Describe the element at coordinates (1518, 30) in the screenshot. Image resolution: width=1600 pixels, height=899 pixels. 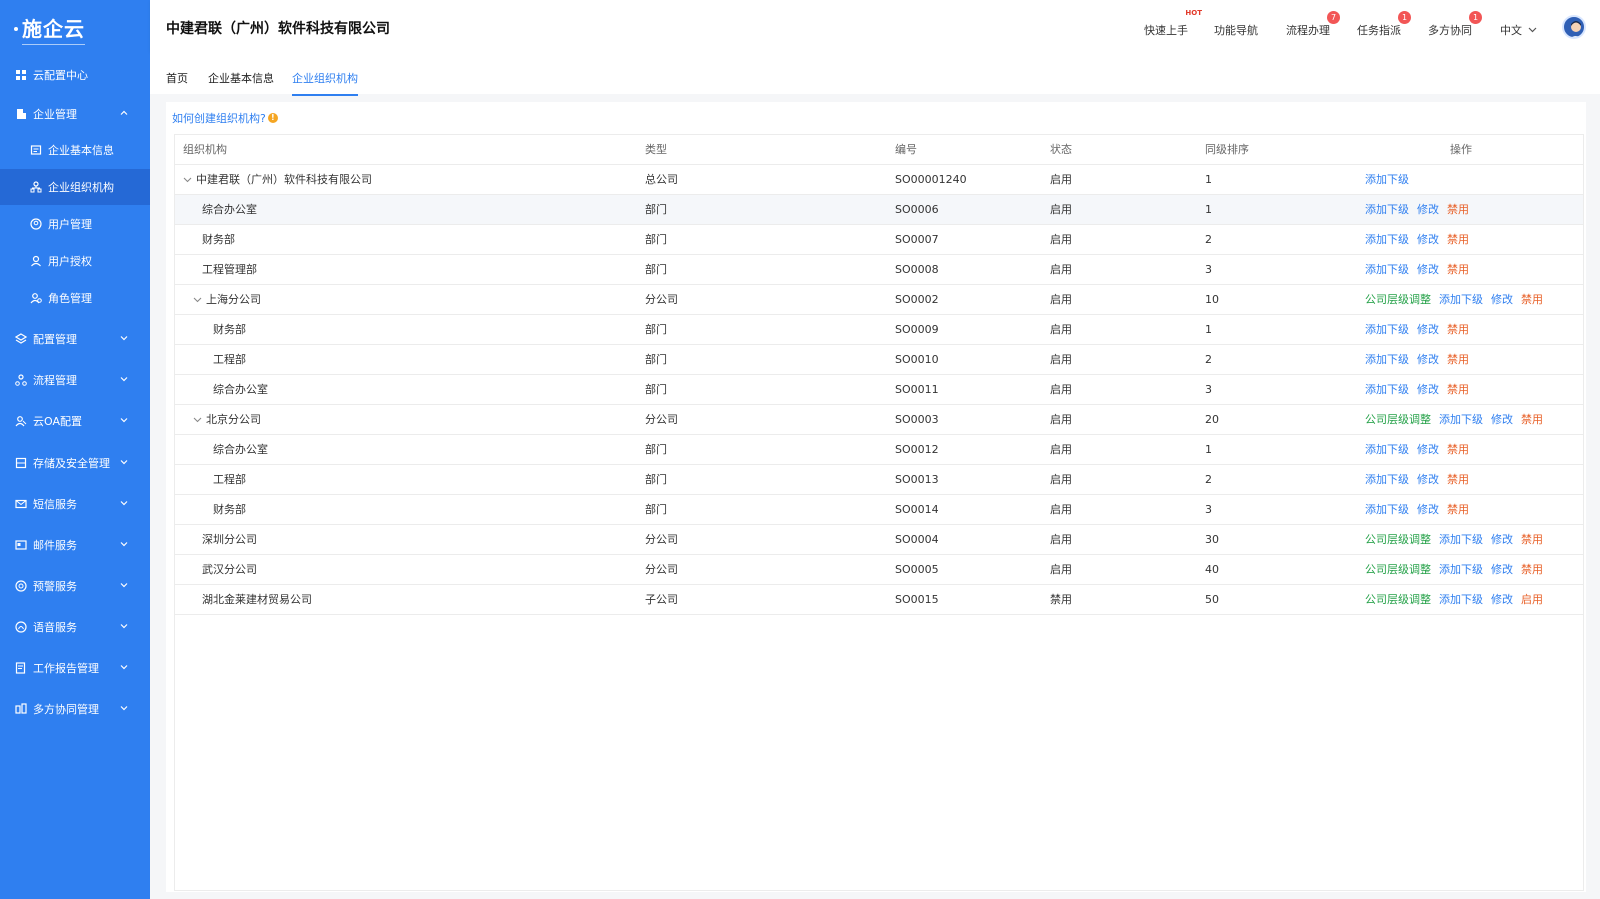
I see `language-select: 中文` at that location.